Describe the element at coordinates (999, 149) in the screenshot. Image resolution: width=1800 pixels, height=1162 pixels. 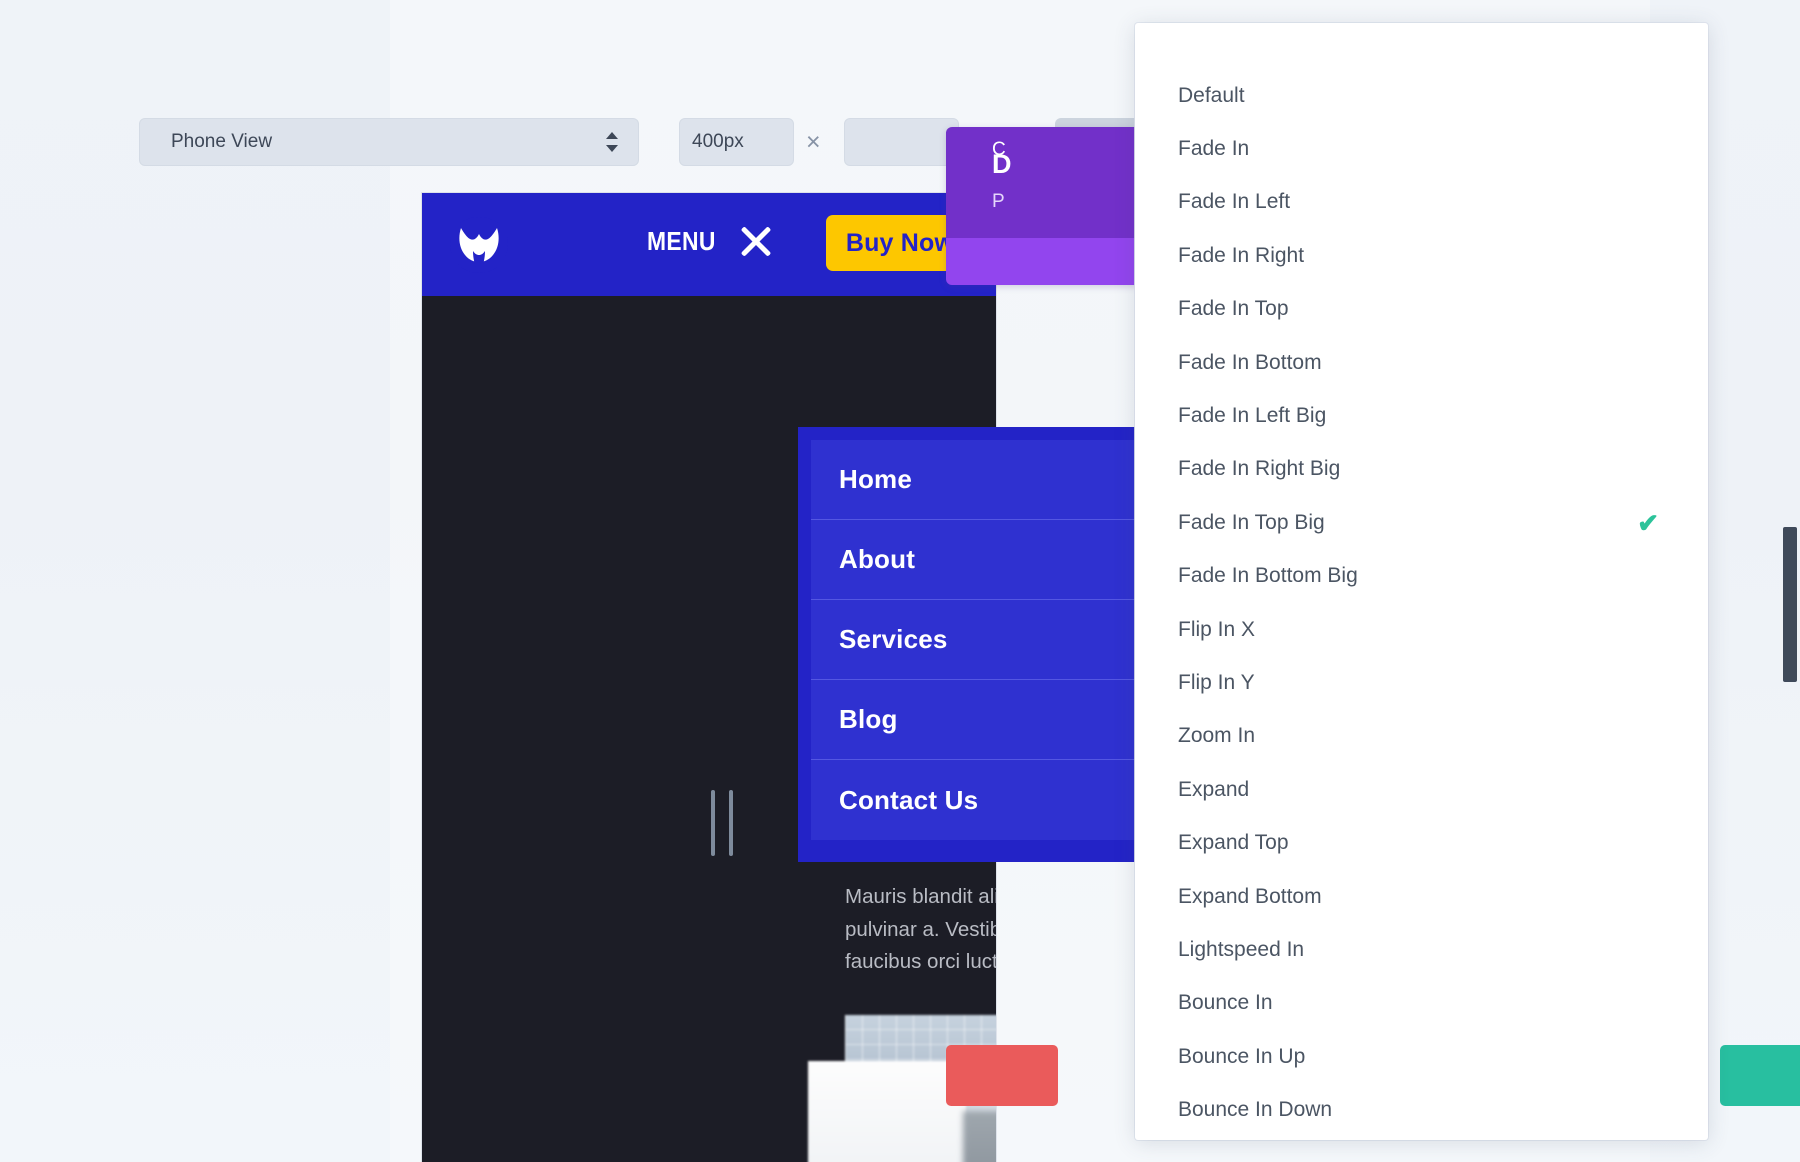
I see `module-card-footer-label: C` at that location.